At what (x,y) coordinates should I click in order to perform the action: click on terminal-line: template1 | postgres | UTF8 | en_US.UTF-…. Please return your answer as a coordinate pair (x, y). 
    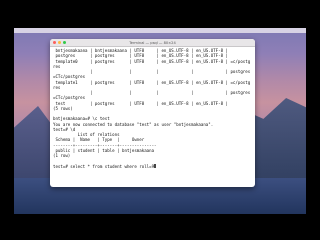
    Looking at the image, I should click on (152, 82).